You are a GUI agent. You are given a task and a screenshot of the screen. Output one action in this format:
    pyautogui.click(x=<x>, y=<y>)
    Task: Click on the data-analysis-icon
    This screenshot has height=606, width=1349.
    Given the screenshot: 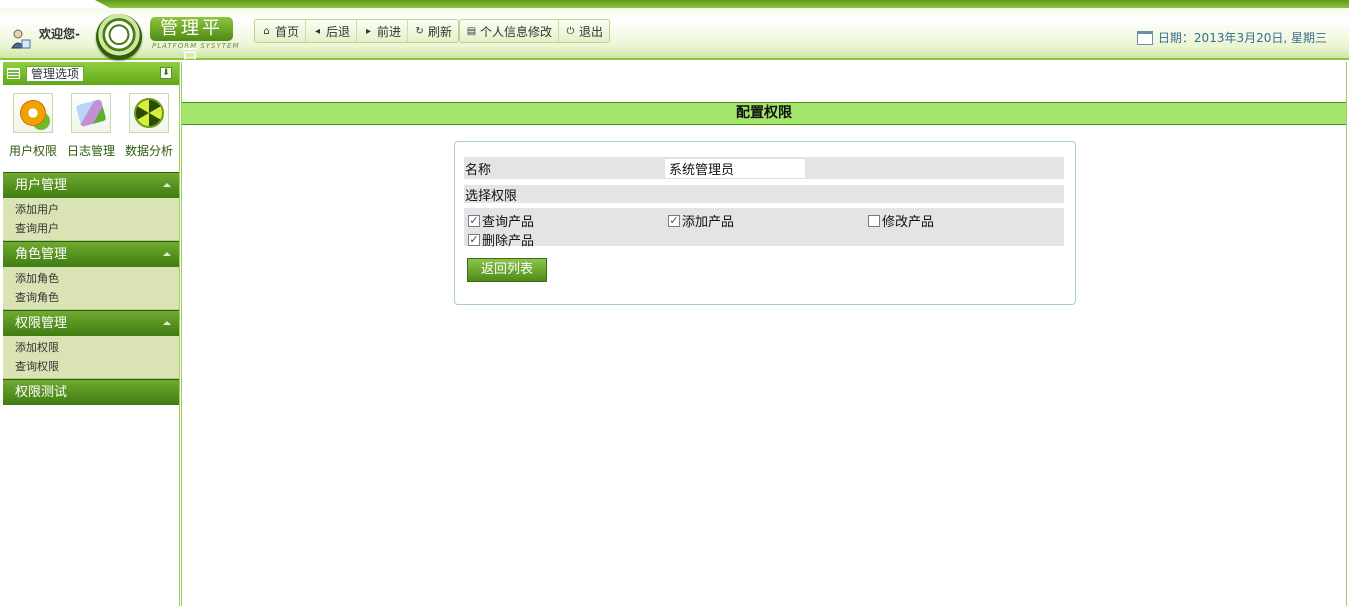 What is the action you would take?
    pyautogui.click(x=149, y=113)
    